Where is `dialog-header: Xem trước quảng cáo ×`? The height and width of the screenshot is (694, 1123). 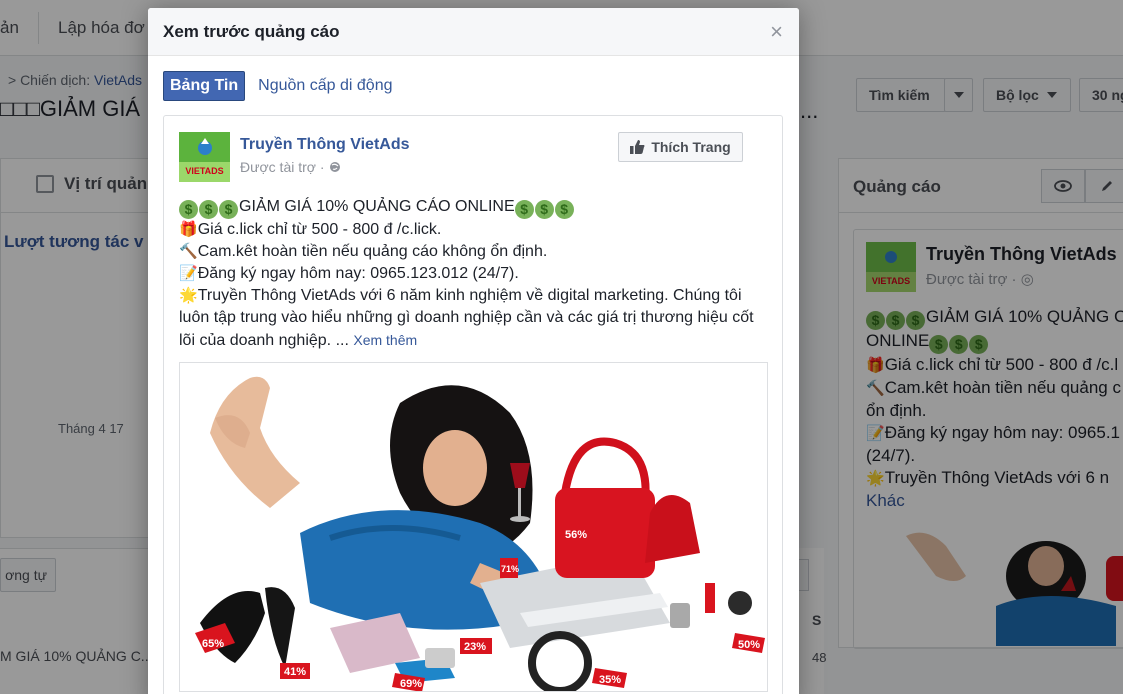
dialog-header: Xem trước quảng cáo × is located at coordinates (473, 32).